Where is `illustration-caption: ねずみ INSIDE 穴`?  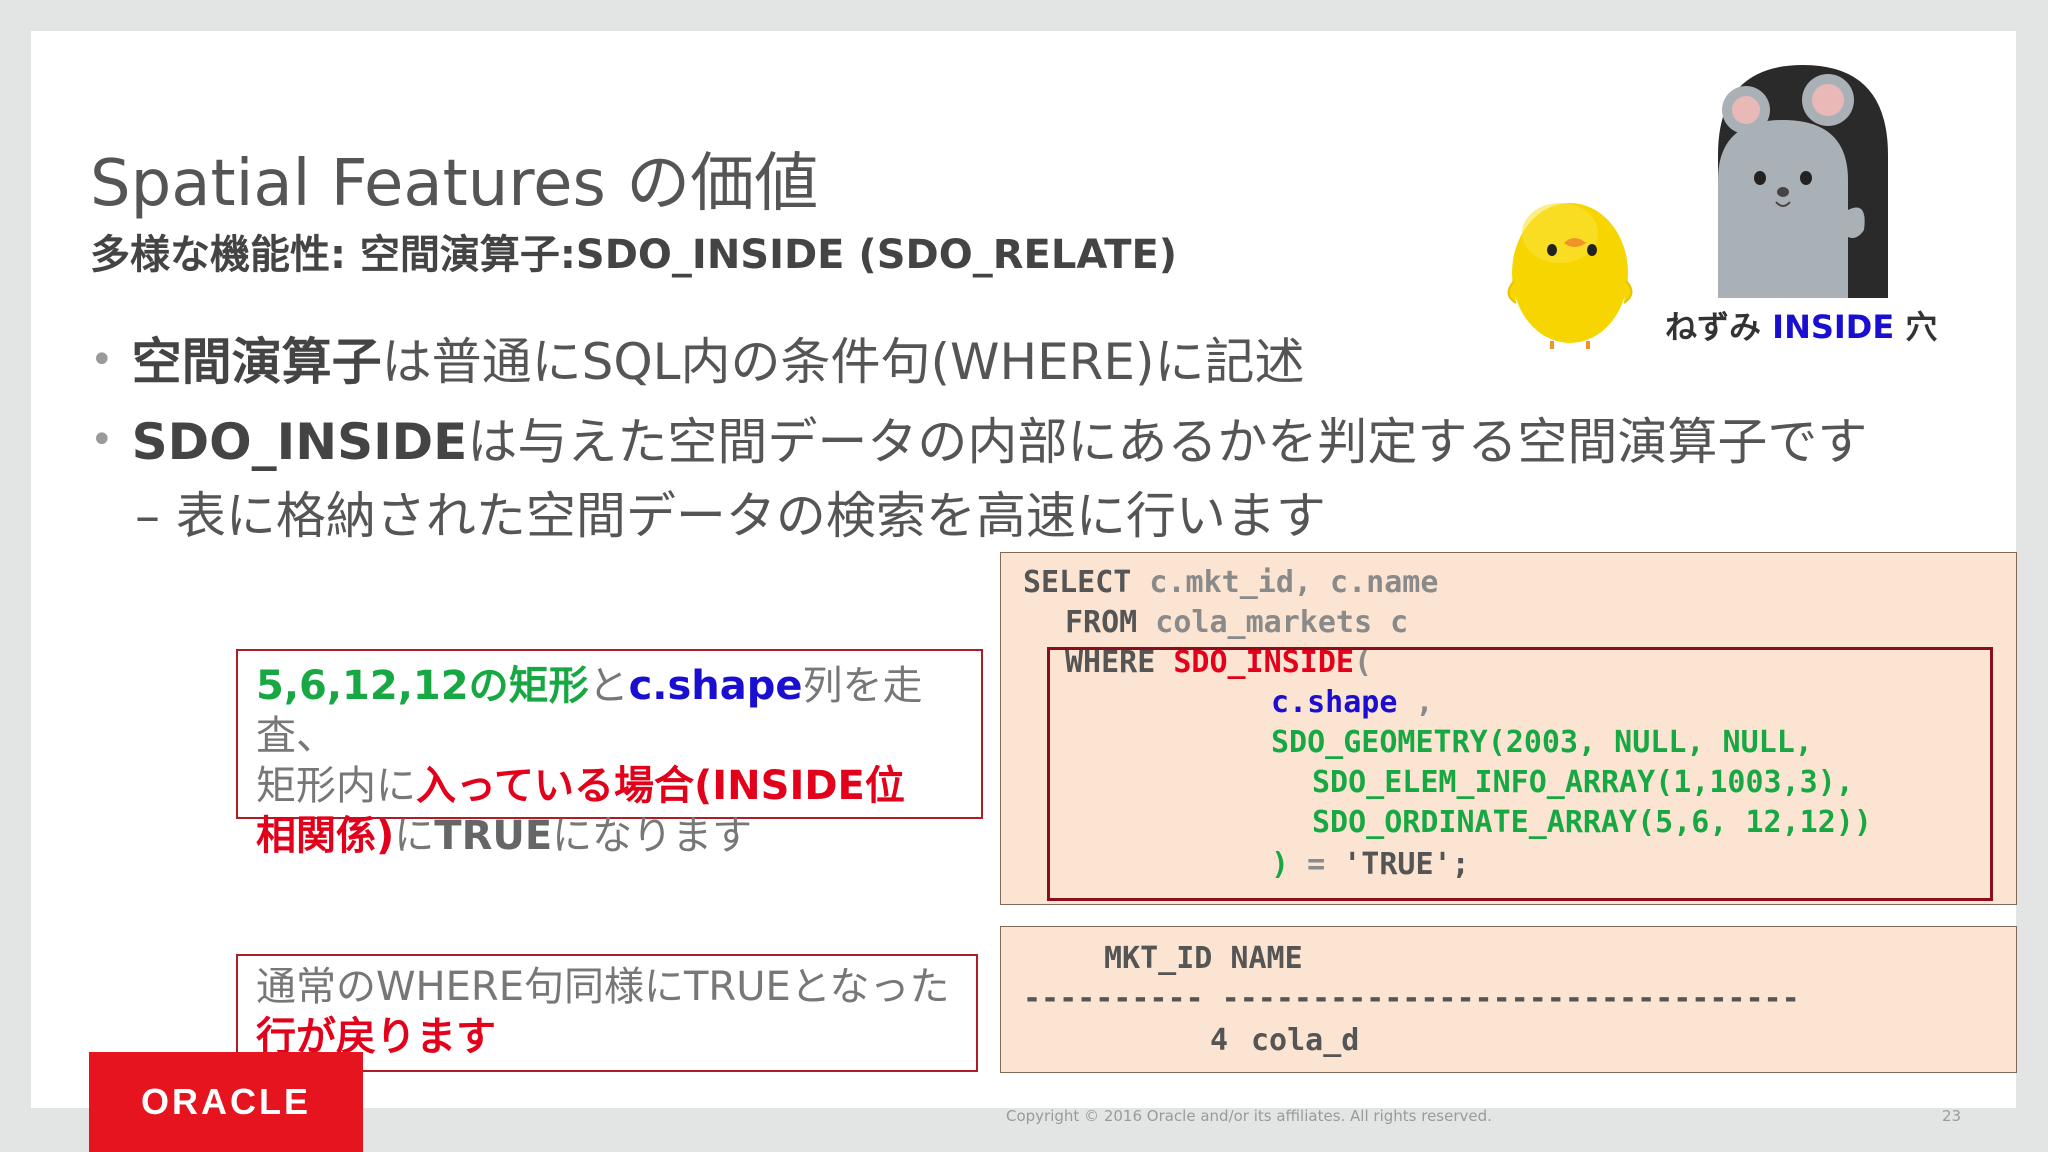 illustration-caption: ねずみ INSIDE 穴 is located at coordinates (1801, 325).